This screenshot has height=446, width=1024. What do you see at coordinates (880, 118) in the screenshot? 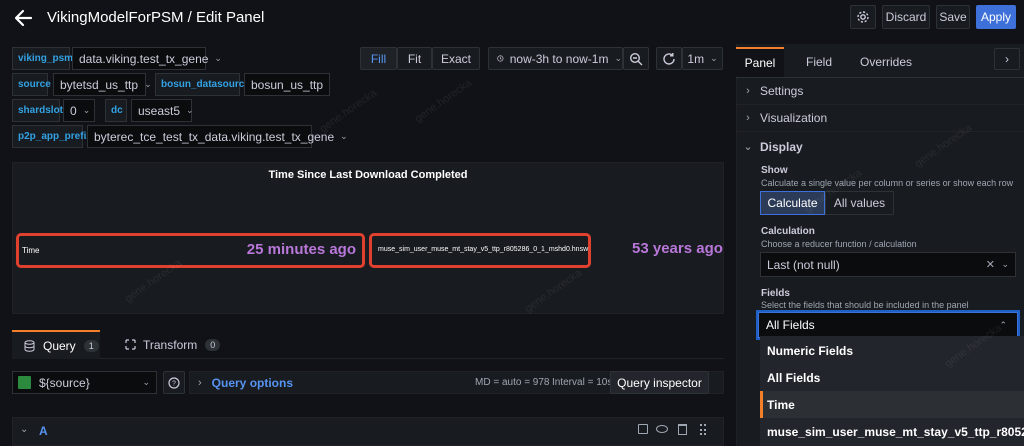
I see `section-visualization: › Visualization` at bounding box center [880, 118].